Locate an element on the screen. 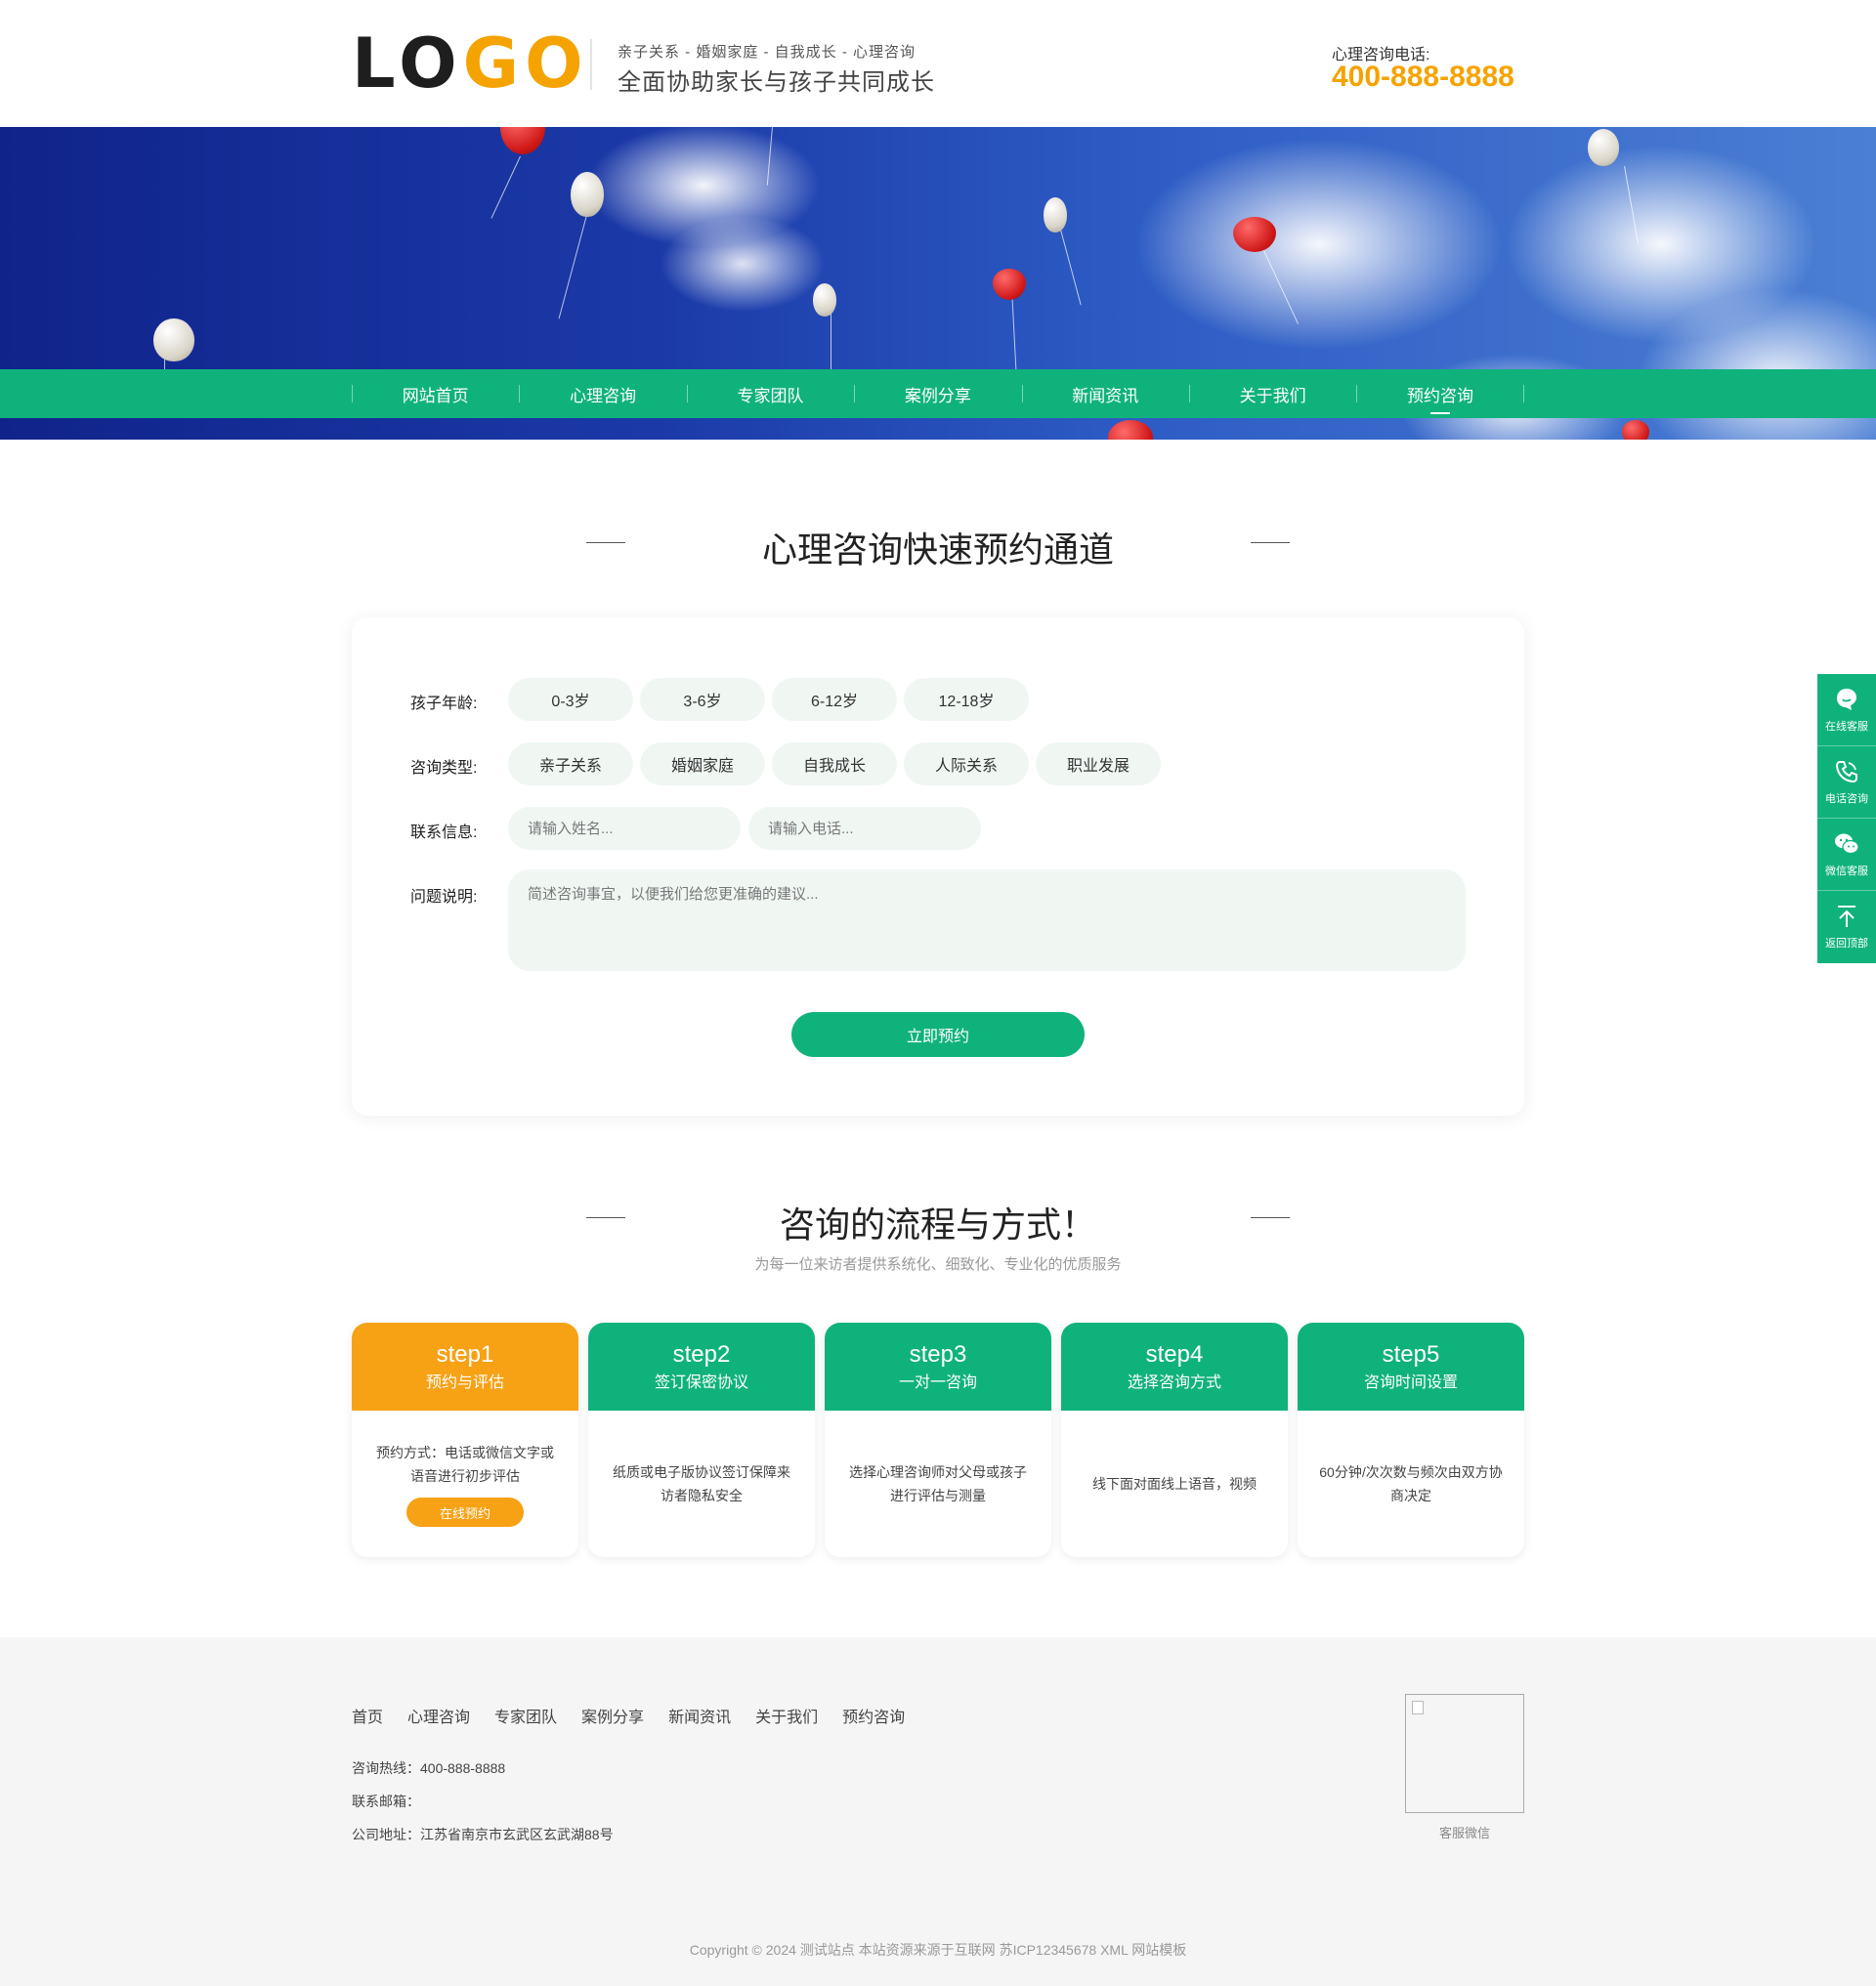 This screenshot has height=1986, width=1876. footer-link-experts: 专家团队 is located at coordinates (525, 1715).